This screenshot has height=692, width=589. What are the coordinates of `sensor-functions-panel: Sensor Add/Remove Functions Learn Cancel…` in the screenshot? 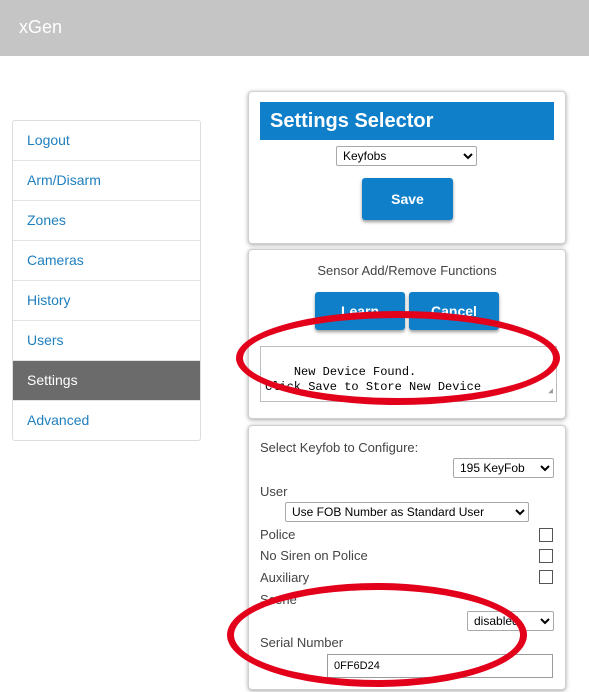 It's located at (407, 334).